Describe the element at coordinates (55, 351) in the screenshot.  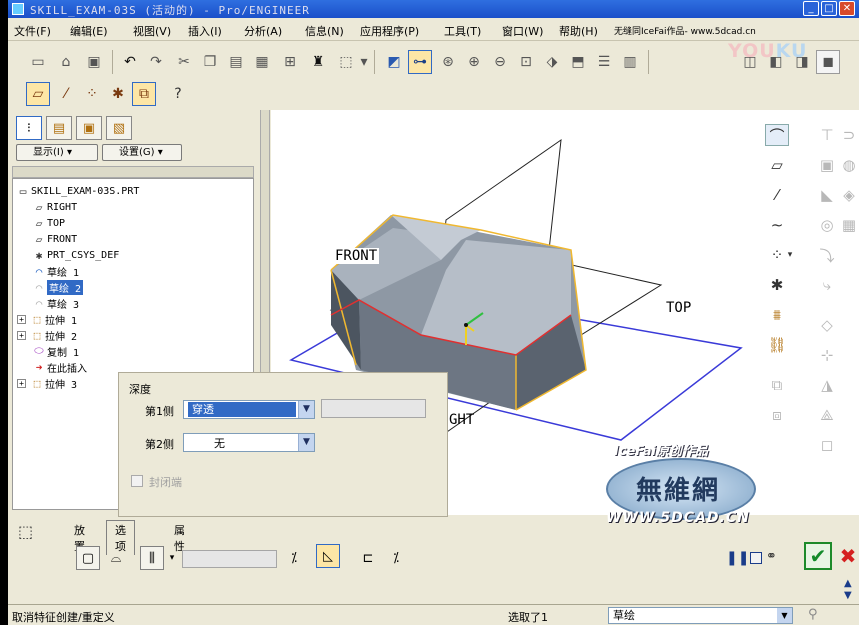
I see `tree-row: ⬭ 复制 1` at that location.